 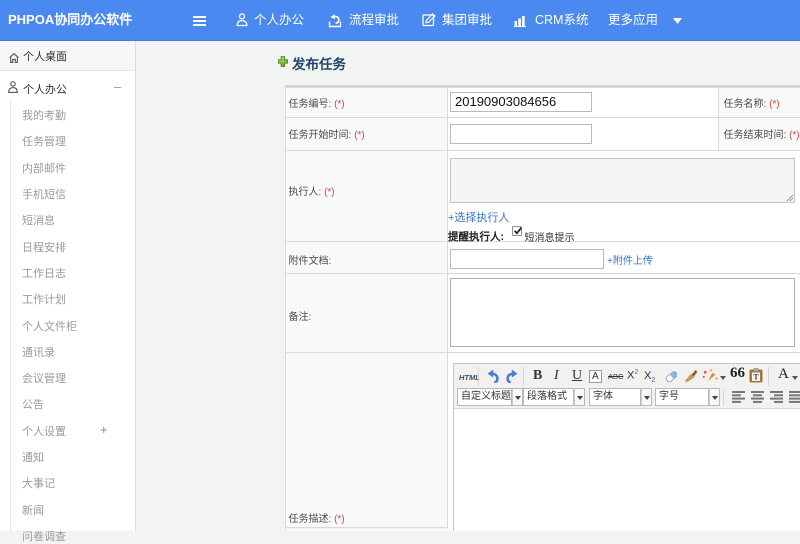 I want to click on svg-text: T, so click(x=756, y=377).